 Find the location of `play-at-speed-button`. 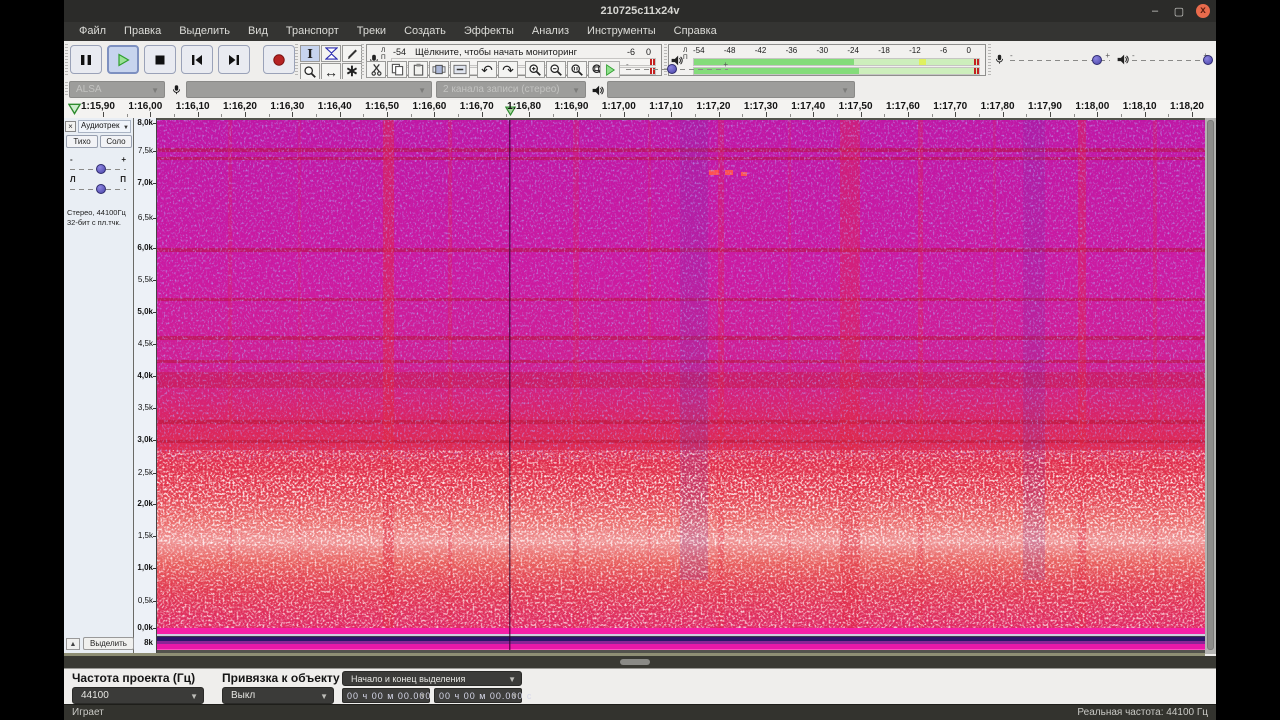

play-at-speed-button is located at coordinates (610, 69).